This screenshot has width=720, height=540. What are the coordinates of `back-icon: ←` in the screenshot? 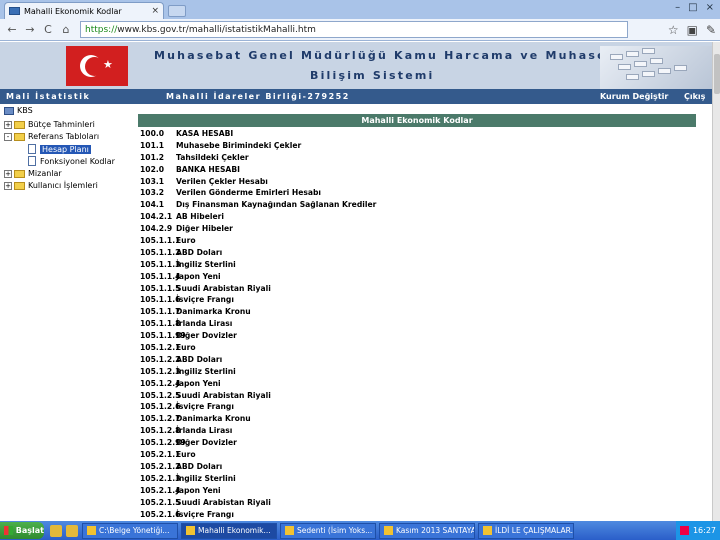 It's located at (12, 29).